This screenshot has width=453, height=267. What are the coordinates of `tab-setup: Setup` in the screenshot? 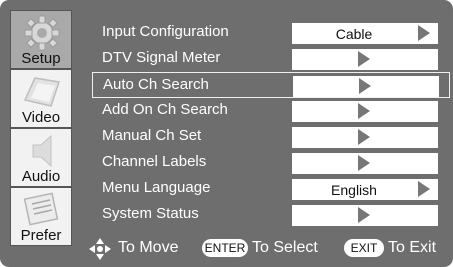 It's located at (41, 39).